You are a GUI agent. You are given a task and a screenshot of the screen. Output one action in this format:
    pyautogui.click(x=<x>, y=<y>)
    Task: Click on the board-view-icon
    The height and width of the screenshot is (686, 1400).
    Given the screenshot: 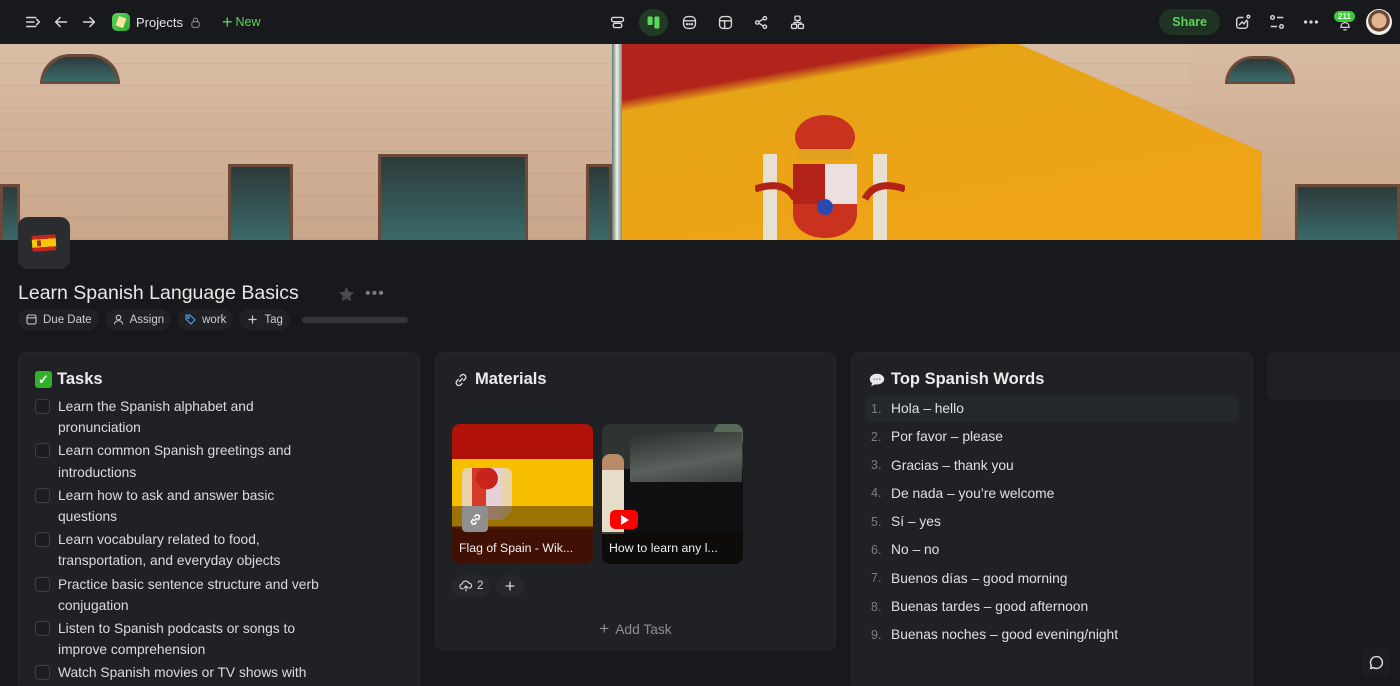 What is the action you would take?
    pyautogui.click(x=653, y=22)
    